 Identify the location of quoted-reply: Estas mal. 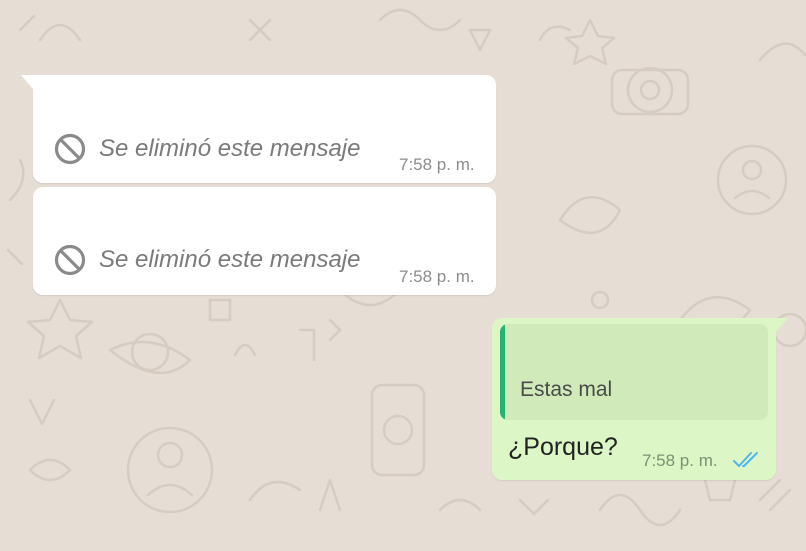
(634, 372).